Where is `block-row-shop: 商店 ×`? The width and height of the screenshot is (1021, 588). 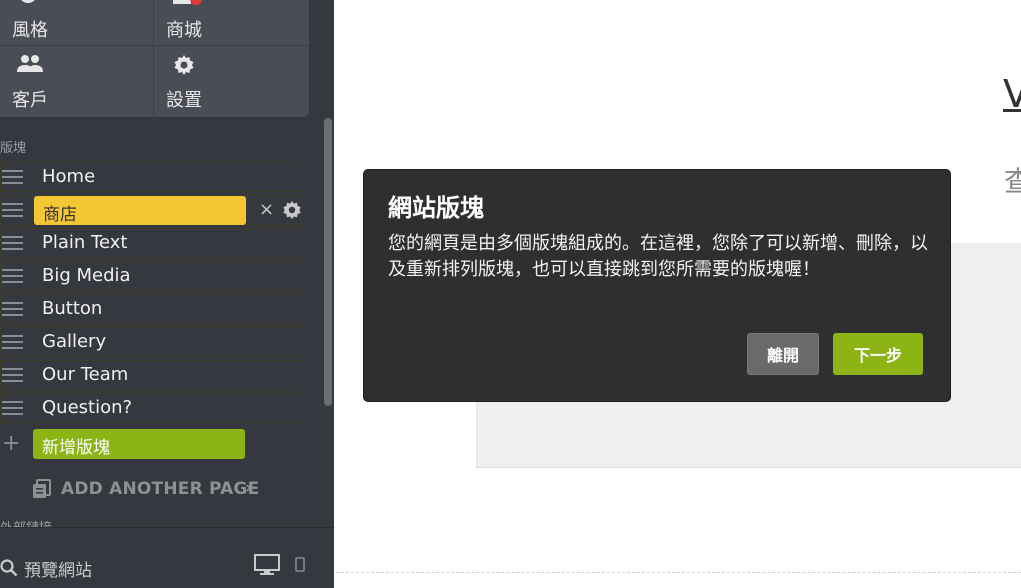
block-row-shop: 商店 × is located at coordinates (151, 210).